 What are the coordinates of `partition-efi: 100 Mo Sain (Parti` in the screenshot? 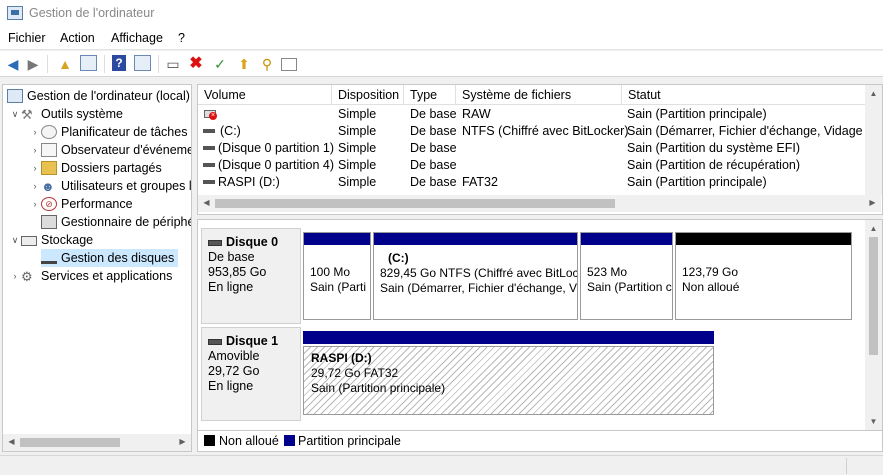 It's located at (337, 276).